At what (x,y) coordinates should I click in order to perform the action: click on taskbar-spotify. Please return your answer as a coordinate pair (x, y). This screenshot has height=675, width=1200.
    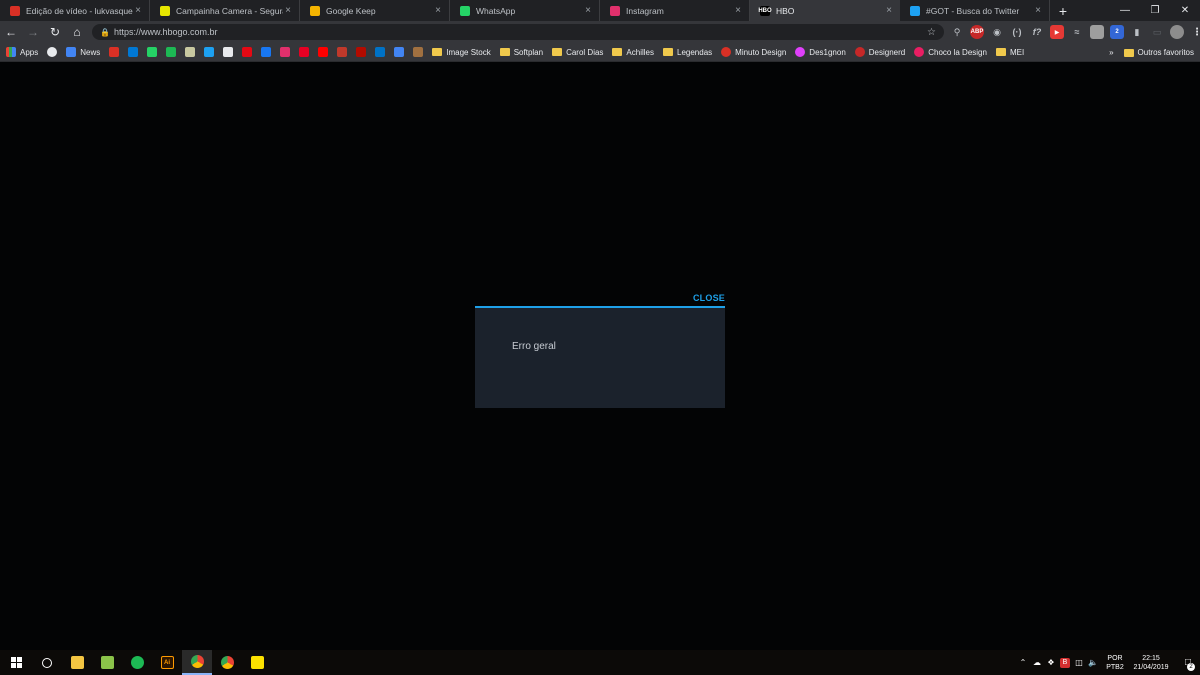
    Looking at the image, I should click on (137, 662).